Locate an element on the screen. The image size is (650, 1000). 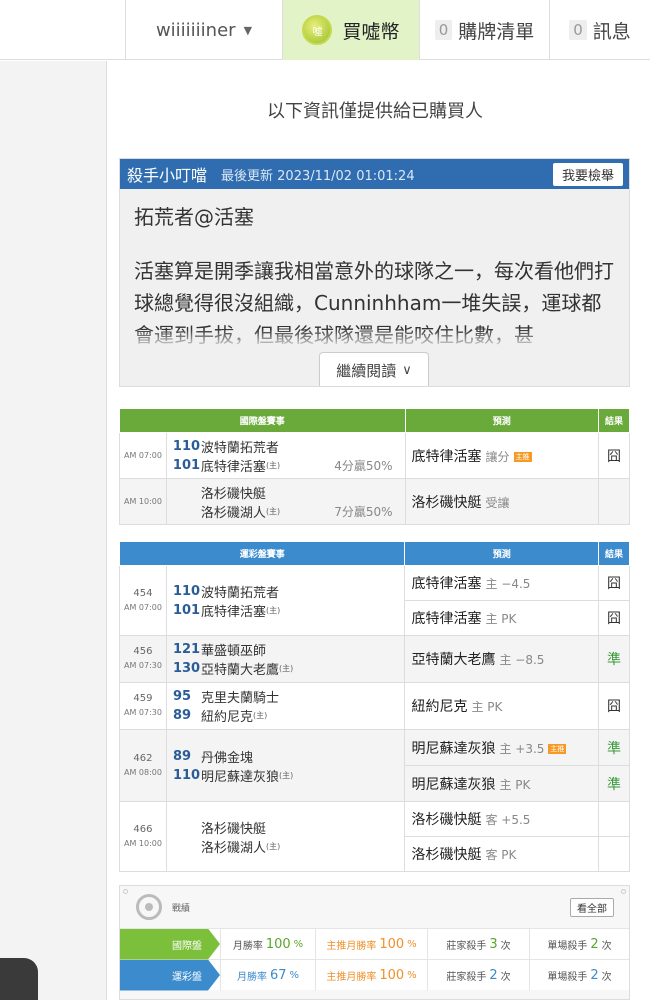
buyer-notice: 以下資訊僅提供給已購買人 is located at coordinates (375, 111).